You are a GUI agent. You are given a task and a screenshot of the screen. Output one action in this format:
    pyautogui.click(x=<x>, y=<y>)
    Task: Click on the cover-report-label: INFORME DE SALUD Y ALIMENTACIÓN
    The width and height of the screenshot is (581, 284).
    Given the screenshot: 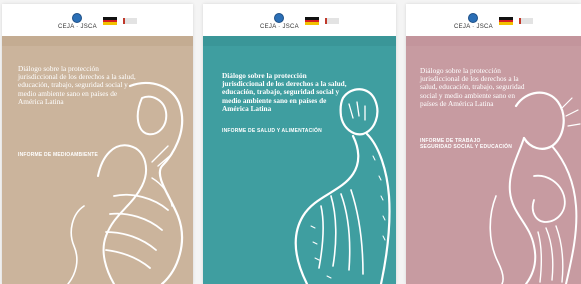 What is the action you would take?
    pyautogui.click(x=272, y=131)
    